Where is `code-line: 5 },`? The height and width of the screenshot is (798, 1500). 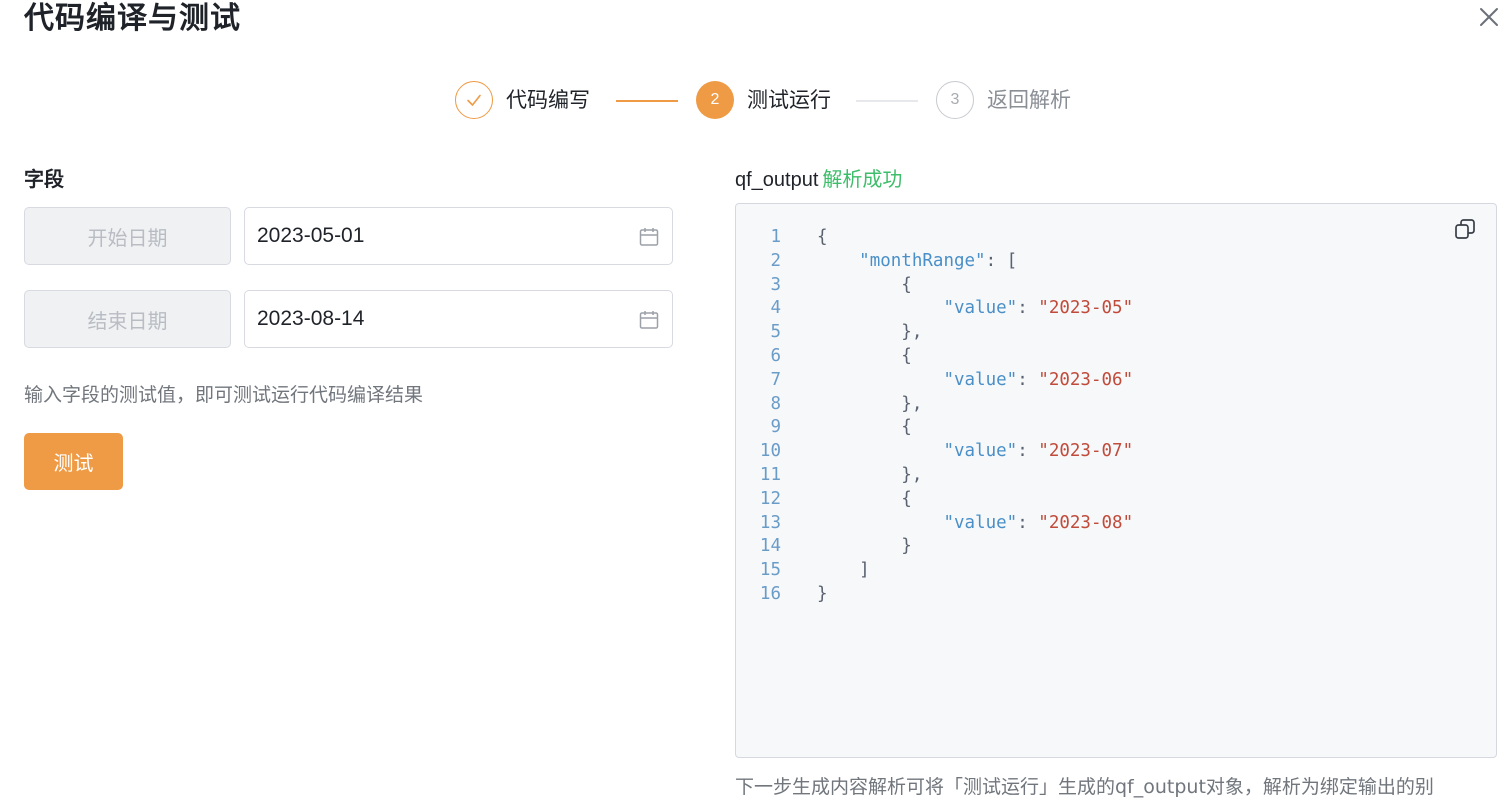 code-line: 5 }, is located at coordinates (934, 333).